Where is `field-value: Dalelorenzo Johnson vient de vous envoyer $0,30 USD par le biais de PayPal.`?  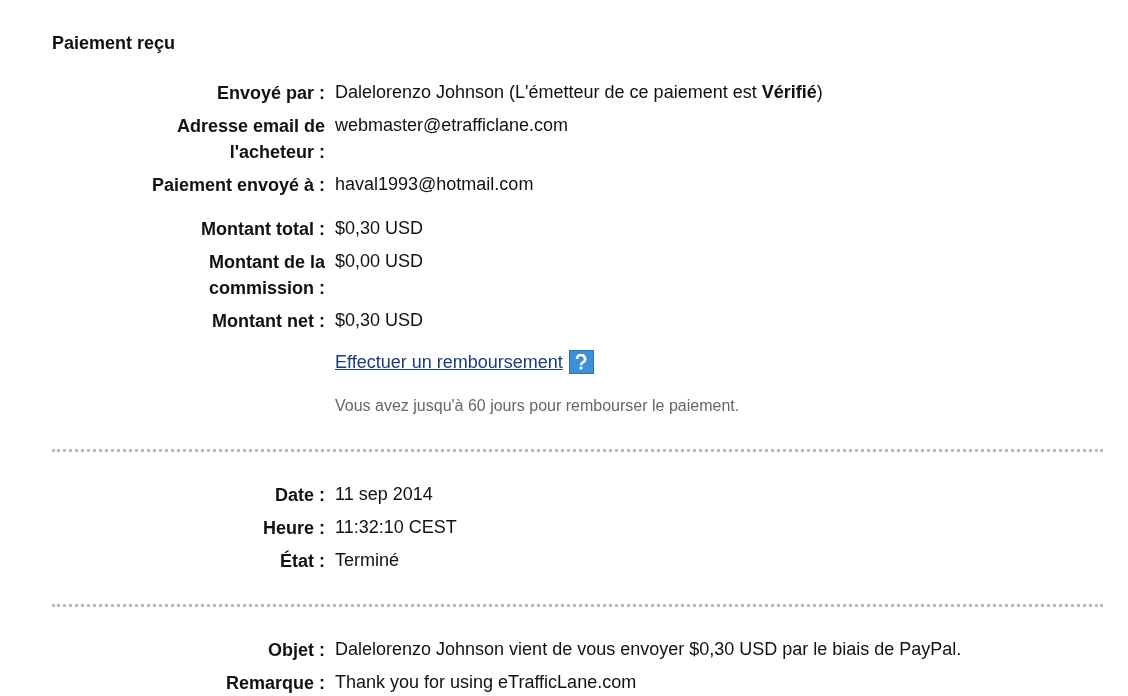 field-value: Dalelorenzo Johnson vient de vous envoyer $0,30 USD par le biais de PayPal. is located at coordinates (649, 649).